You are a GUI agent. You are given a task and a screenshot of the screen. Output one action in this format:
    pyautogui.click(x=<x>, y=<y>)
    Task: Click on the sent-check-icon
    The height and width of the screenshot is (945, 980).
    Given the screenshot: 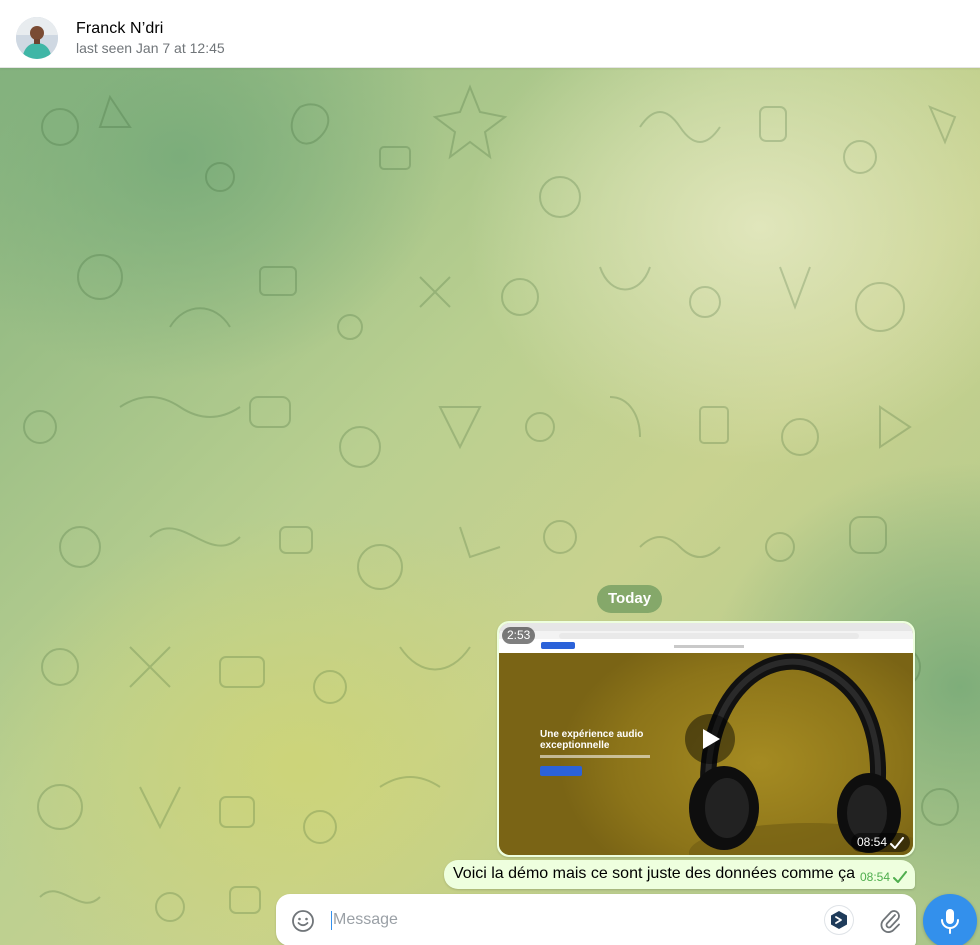 What is the action you would take?
    pyautogui.click(x=900, y=877)
    